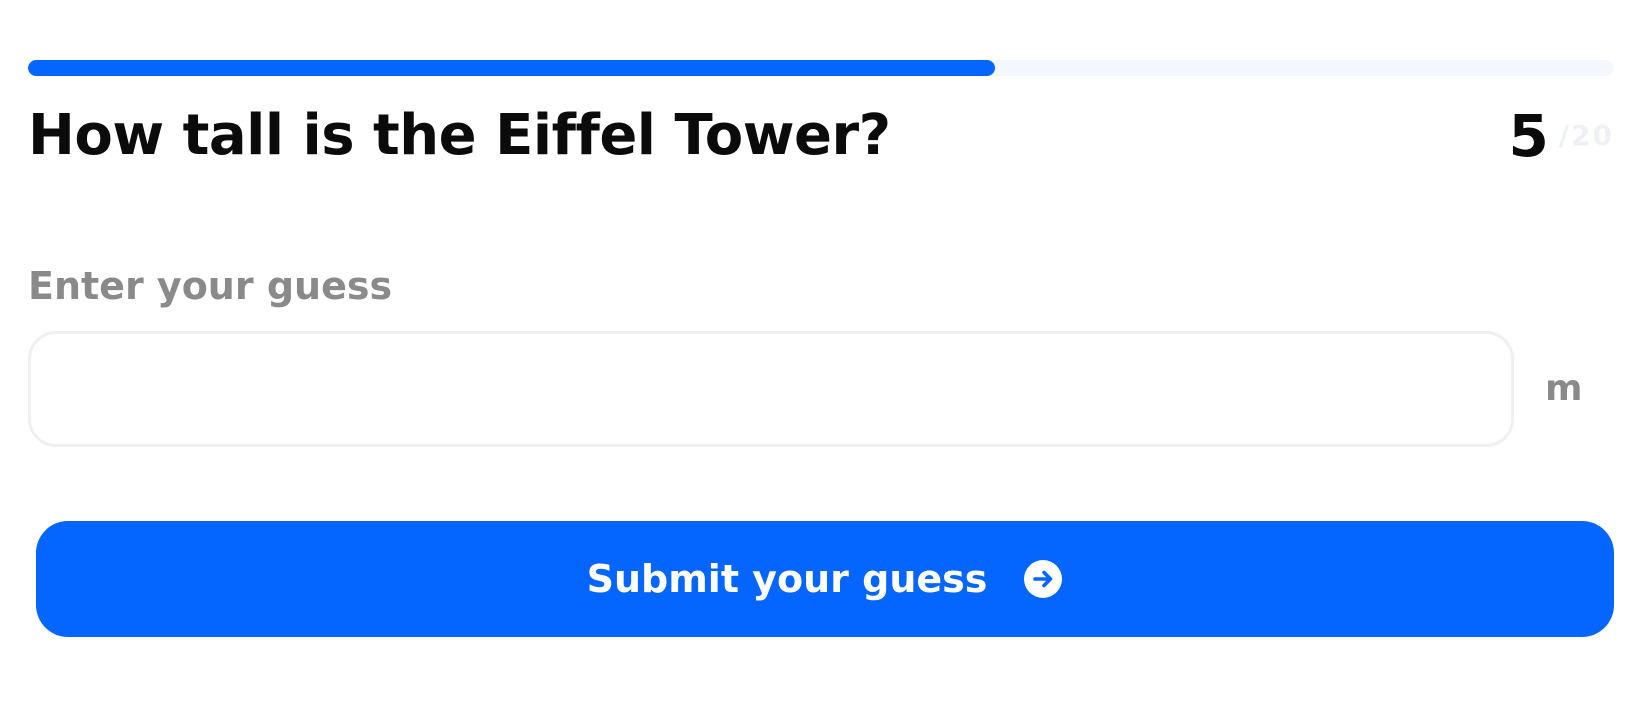 The image size is (1644, 704). Describe the element at coordinates (1043, 579) in the screenshot. I see `arrow-right-circle-icon` at that location.